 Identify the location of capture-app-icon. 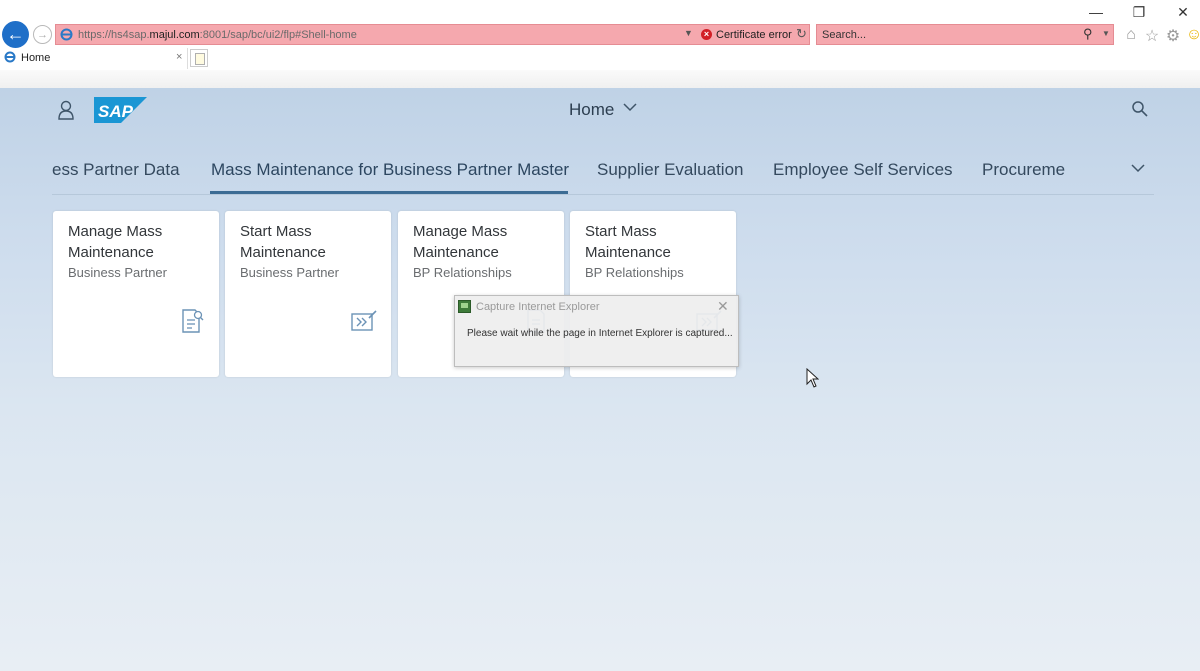
(464, 306).